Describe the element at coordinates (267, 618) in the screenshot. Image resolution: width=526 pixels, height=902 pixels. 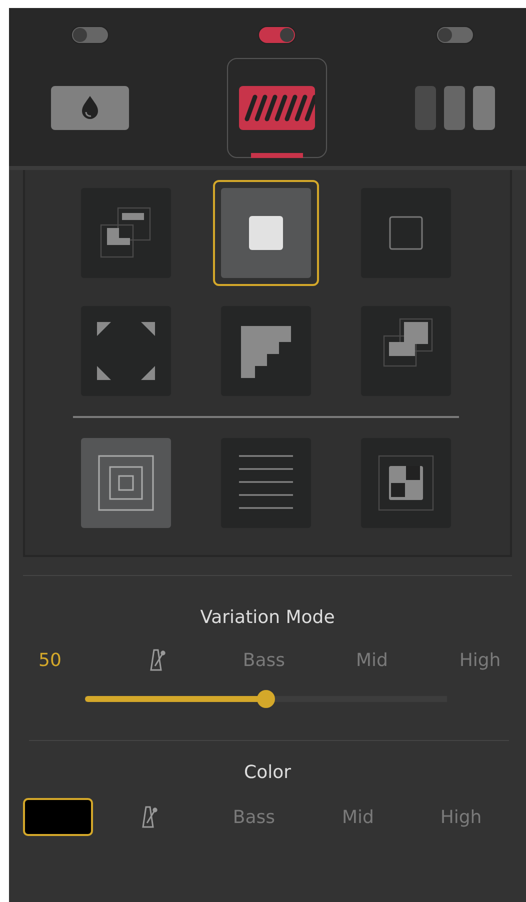
I see `section-title: Variation Mode` at that location.